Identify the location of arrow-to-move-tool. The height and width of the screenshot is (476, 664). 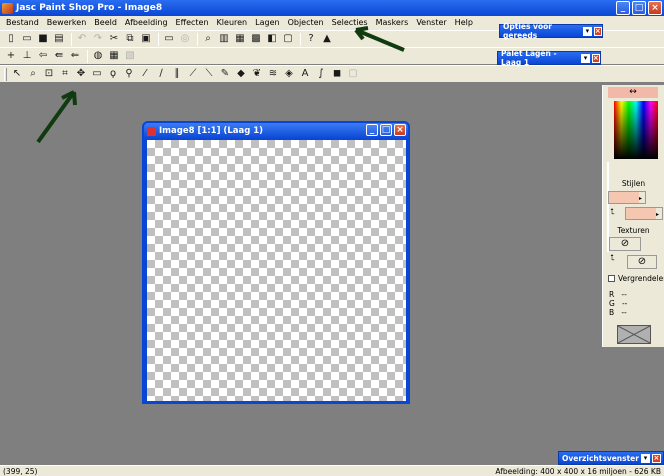
(56, 117).